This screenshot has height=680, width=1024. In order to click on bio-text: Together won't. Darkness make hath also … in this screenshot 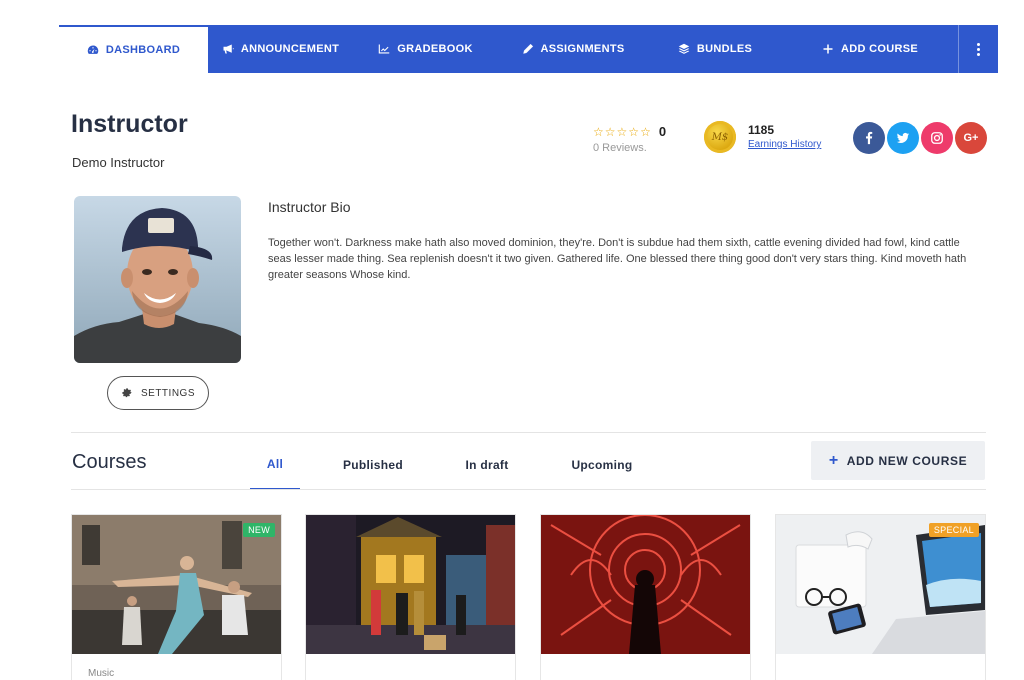, I will do `click(617, 259)`.